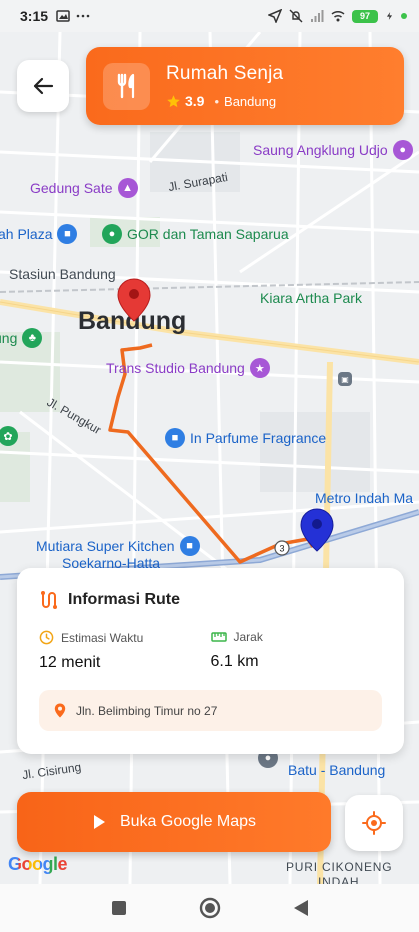 Image resolution: width=419 pixels, height=932 pixels. I want to click on clock-icon, so click(46, 637).